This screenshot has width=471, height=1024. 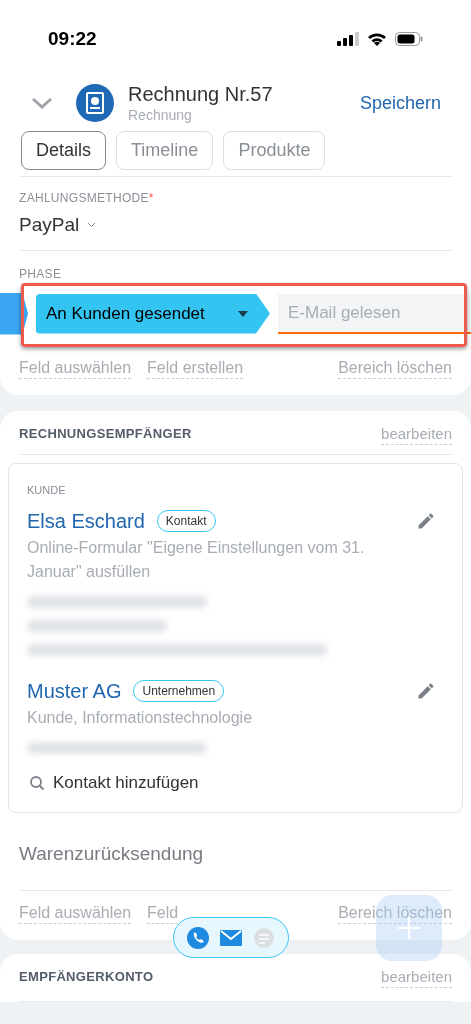 I want to click on field-label: KUNDE, so click(x=47, y=490).